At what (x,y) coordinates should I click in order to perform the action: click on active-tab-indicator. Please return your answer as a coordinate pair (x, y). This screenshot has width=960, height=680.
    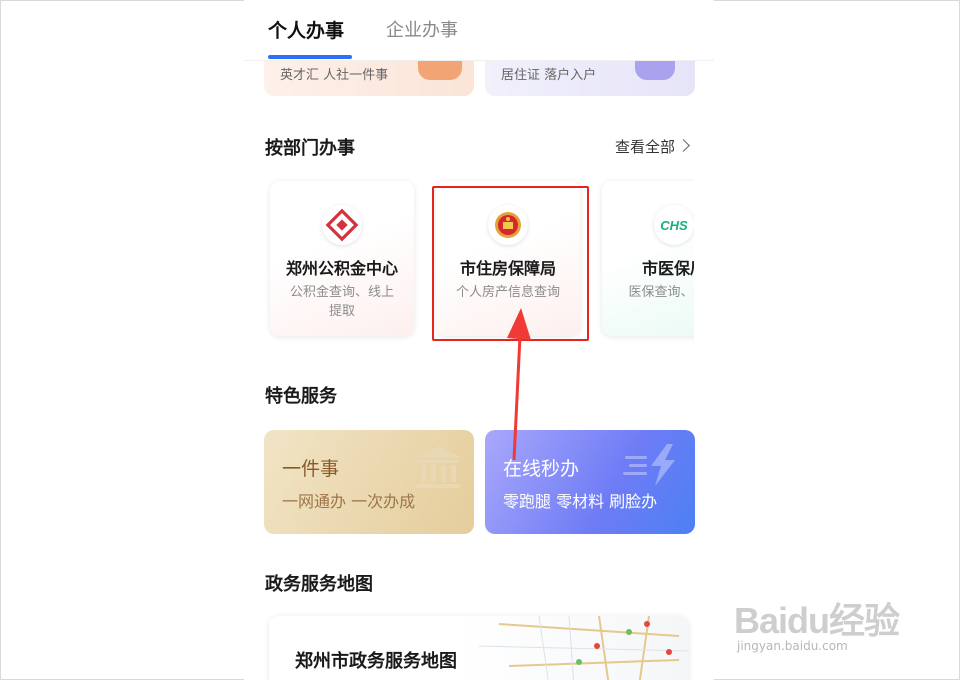
    Looking at the image, I should click on (310, 57).